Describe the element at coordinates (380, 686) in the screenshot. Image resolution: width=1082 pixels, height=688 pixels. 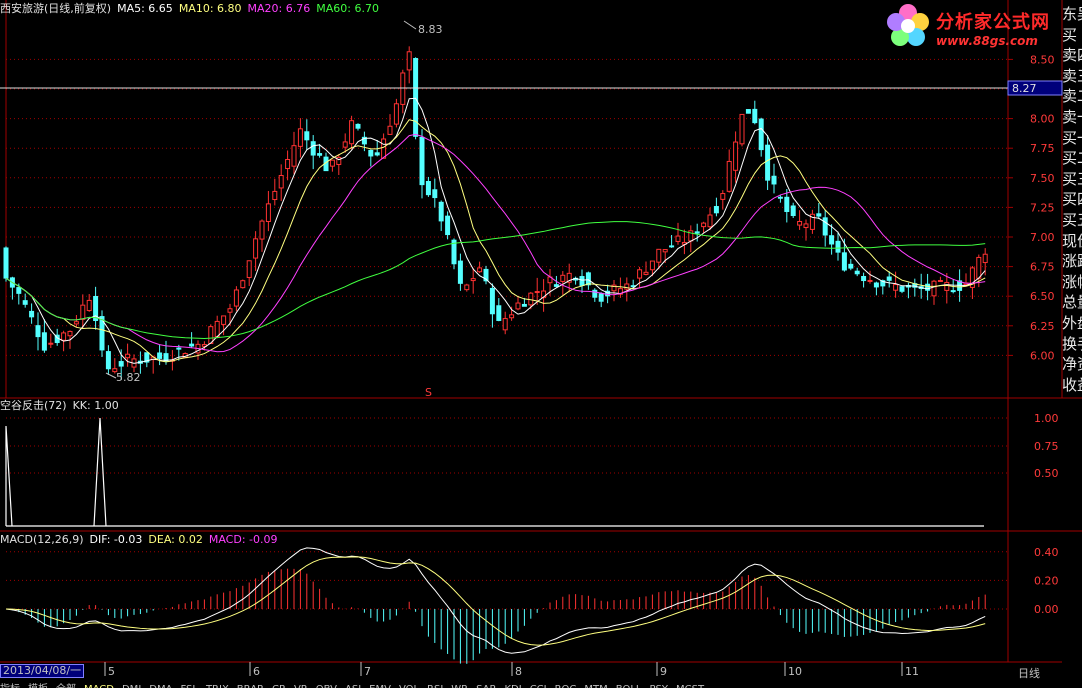
I see `indicator-tab: EMV` at that location.